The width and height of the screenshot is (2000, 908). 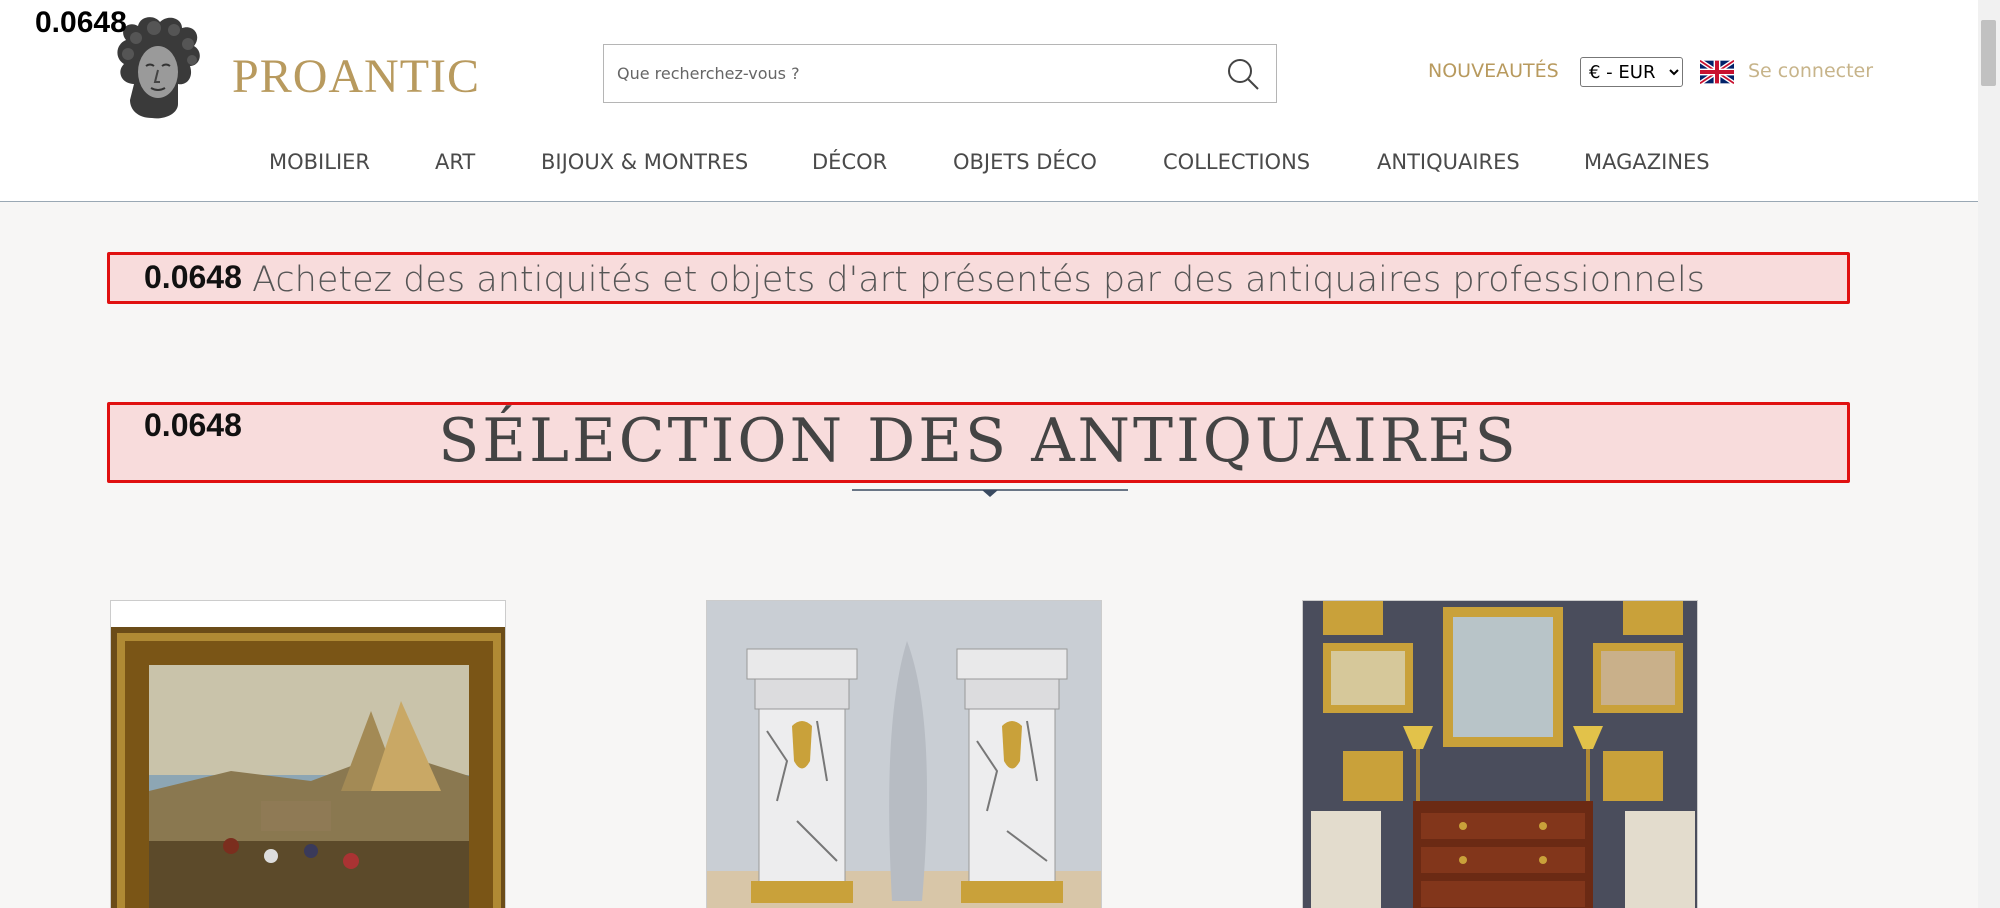 What do you see at coordinates (1717, 72) in the screenshot?
I see `uk-flag-icon` at bounding box center [1717, 72].